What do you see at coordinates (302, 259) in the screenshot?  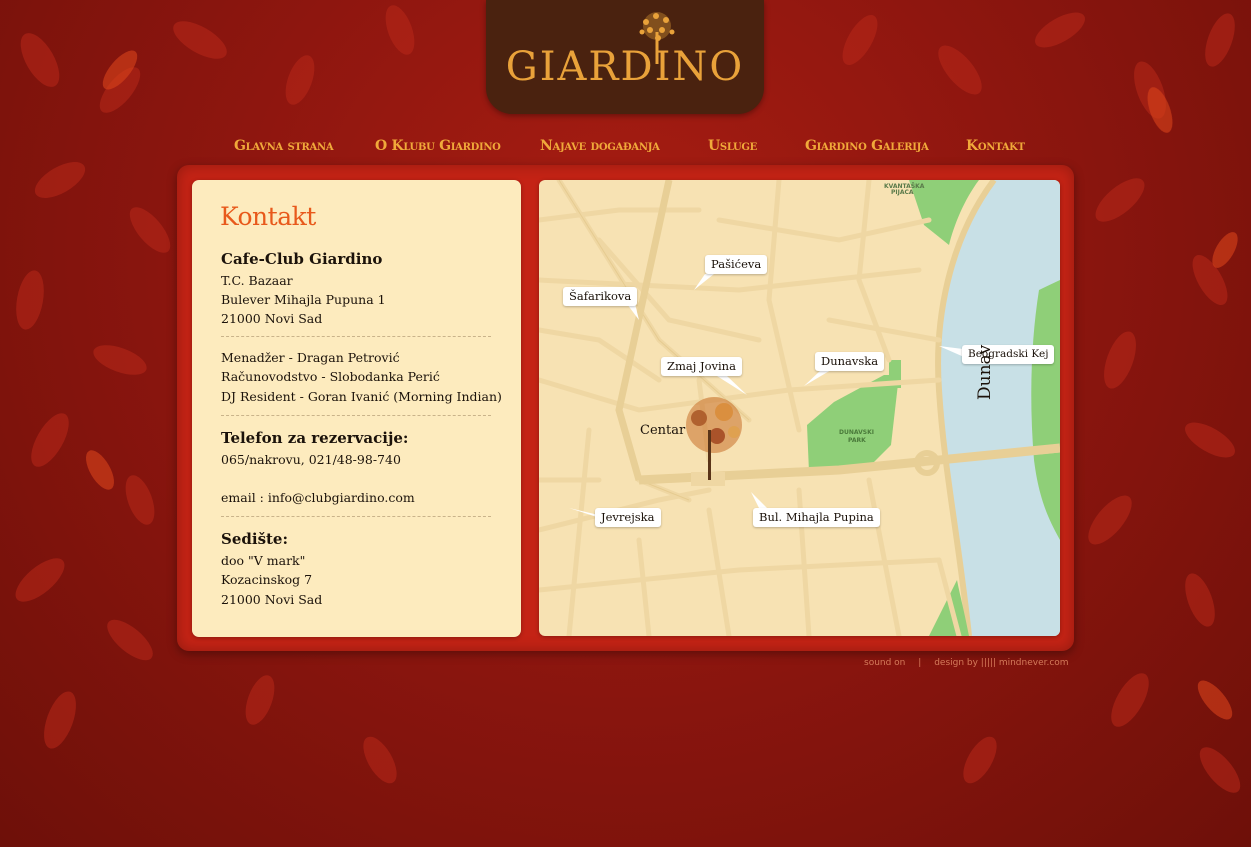 I see `club-name: Cafe-Club Giardino` at bounding box center [302, 259].